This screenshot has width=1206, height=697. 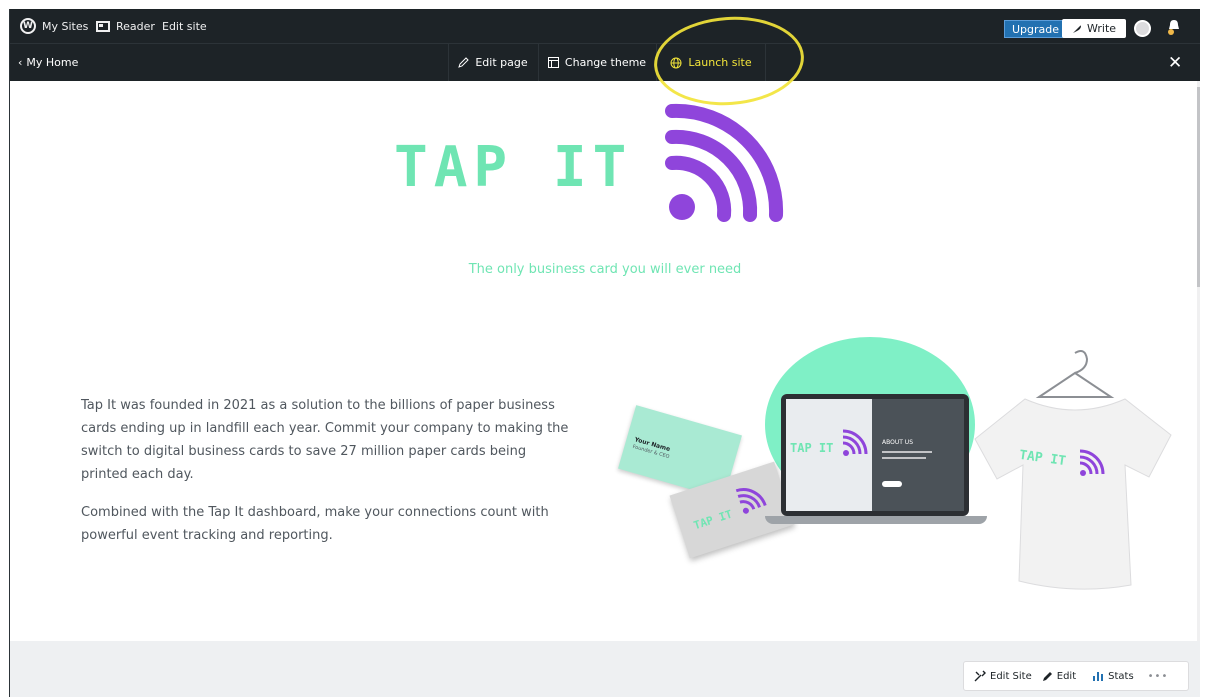 What do you see at coordinates (1102, 28) in the screenshot?
I see `write-label: Write` at bounding box center [1102, 28].